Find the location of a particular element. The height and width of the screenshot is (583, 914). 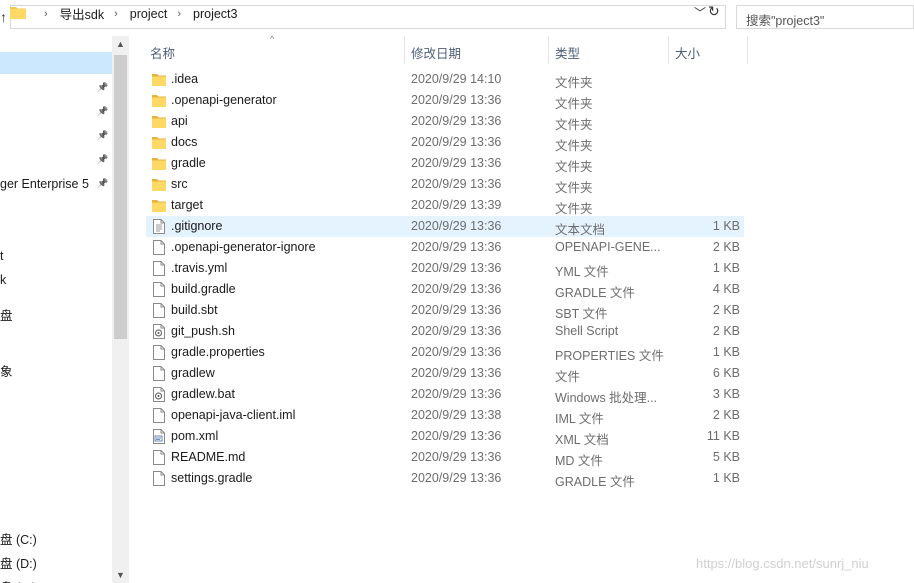

folder-row: docs 2020/9/29 13:36 文件夹 is located at coordinates (445, 142).